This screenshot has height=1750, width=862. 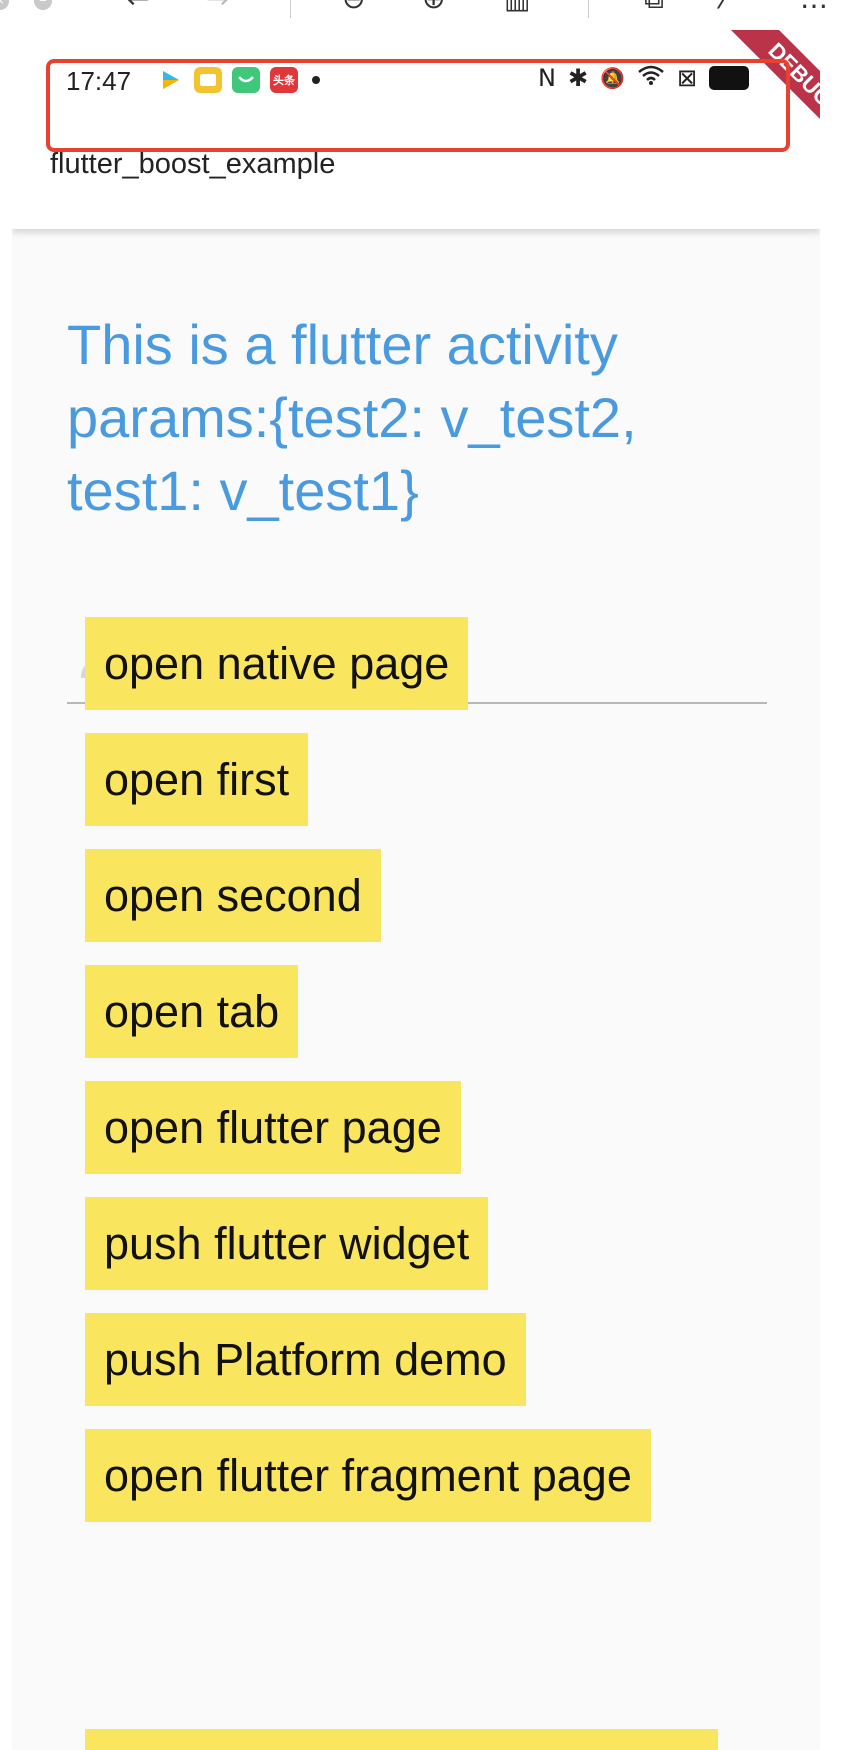 I want to click on push-platform-demo-button: push Platform demo, so click(x=305, y=1359).